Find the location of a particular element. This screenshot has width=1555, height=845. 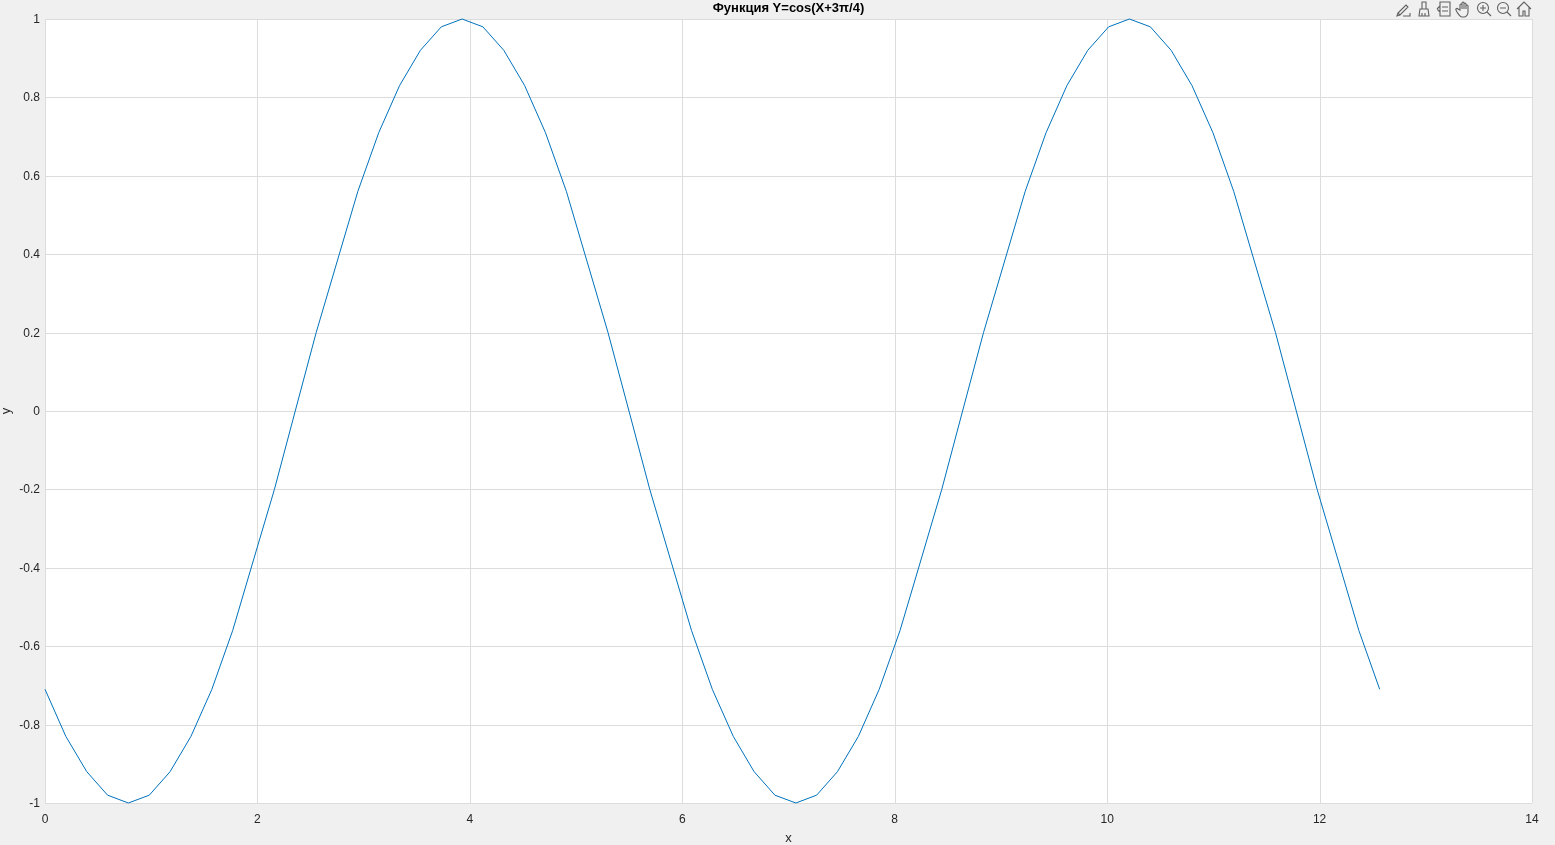

tick-label: 10 is located at coordinates (1107, 819).